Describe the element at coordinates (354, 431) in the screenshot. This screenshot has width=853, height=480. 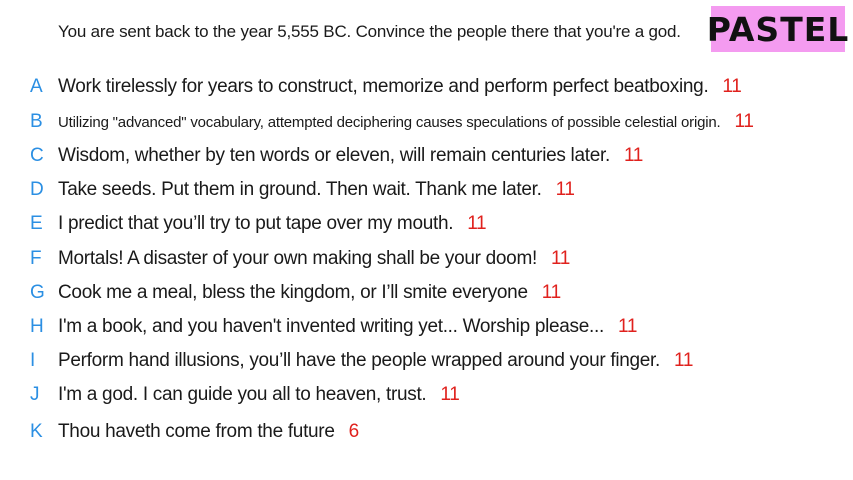
I see `entry-score: 6` at that location.